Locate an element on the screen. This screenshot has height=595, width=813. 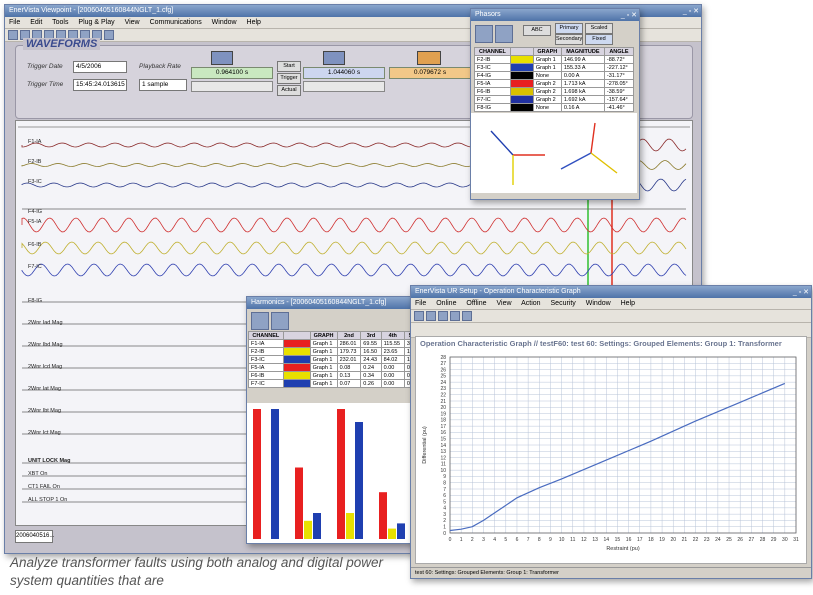
table-row: F5-IAGraph 10.080.240.000.3 is located at coordinates (335, 367).